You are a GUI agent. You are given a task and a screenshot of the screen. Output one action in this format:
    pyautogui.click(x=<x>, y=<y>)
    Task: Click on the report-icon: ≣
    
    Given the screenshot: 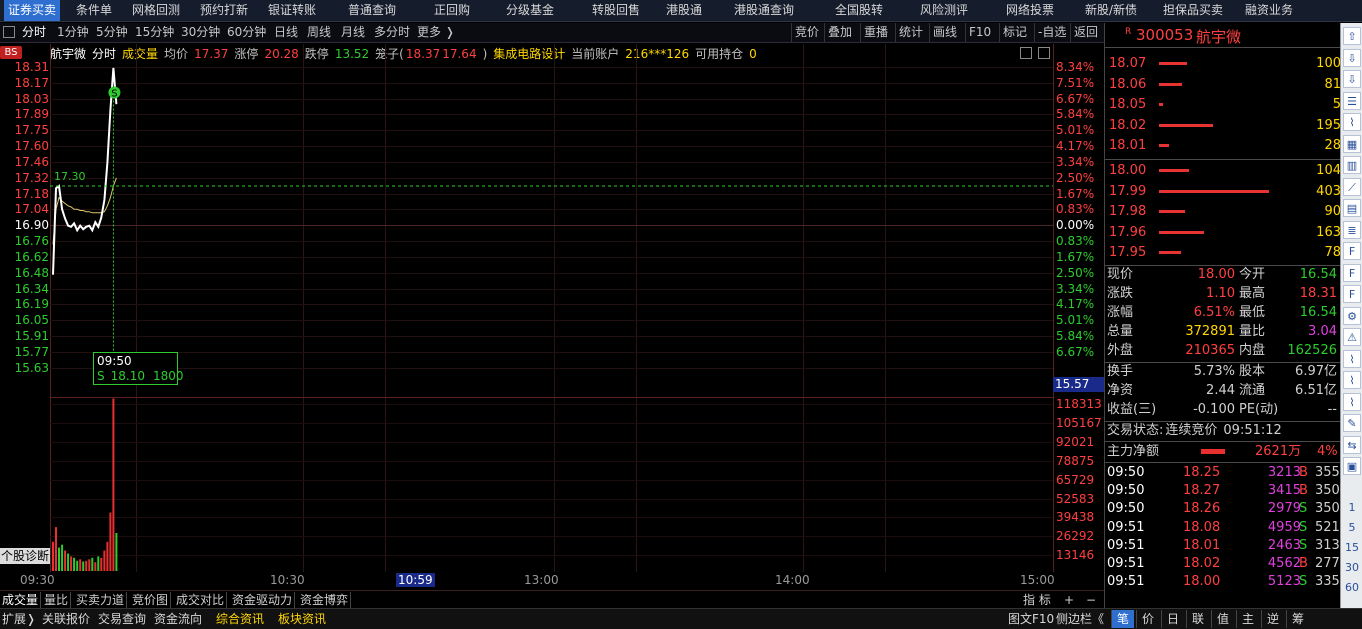 What is the action you would take?
    pyautogui.click(x=1352, y=229)
    